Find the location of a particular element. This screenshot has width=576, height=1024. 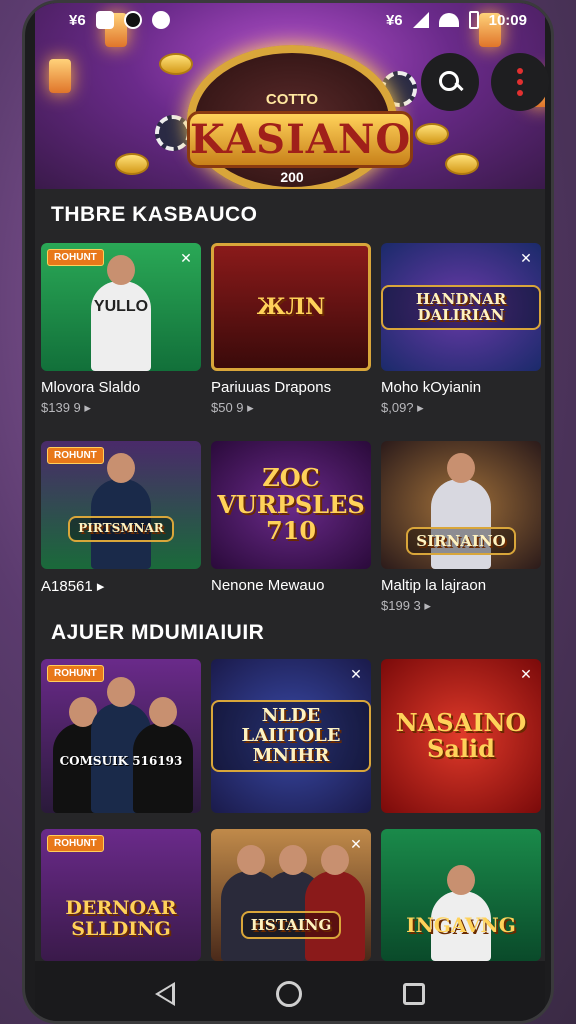

card-price: $199 3 ▸ is located at coordinates (406, 605).